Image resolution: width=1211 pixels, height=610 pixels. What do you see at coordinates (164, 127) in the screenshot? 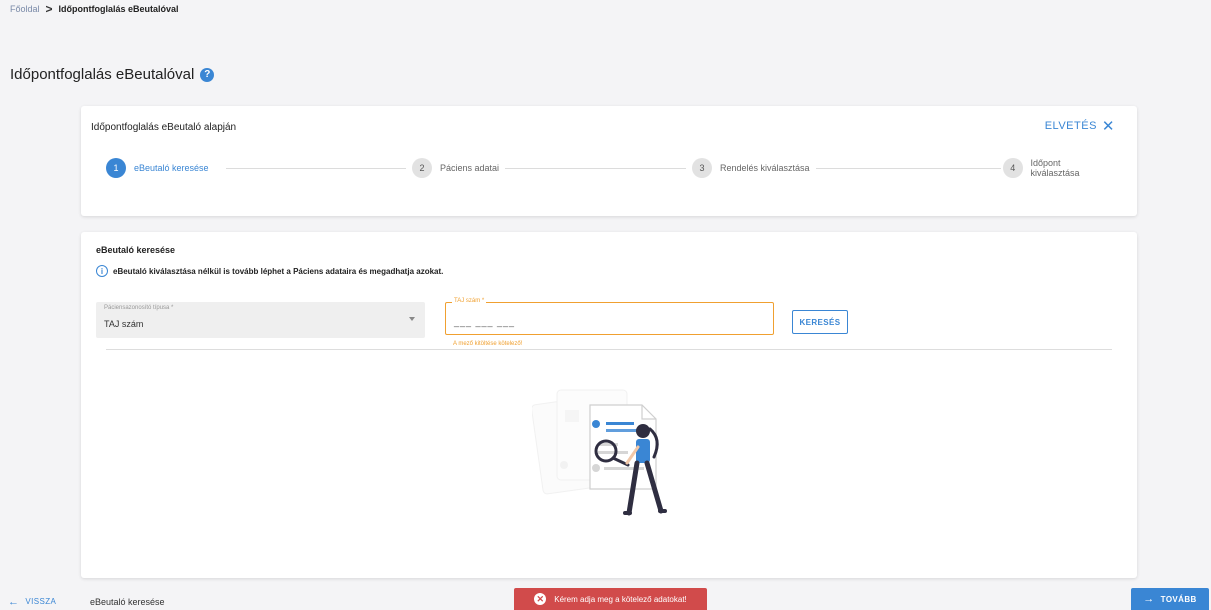
I see `stepper-title: Időpontfoglalás eBeutaló alapján` at bounding box center [164, 127].